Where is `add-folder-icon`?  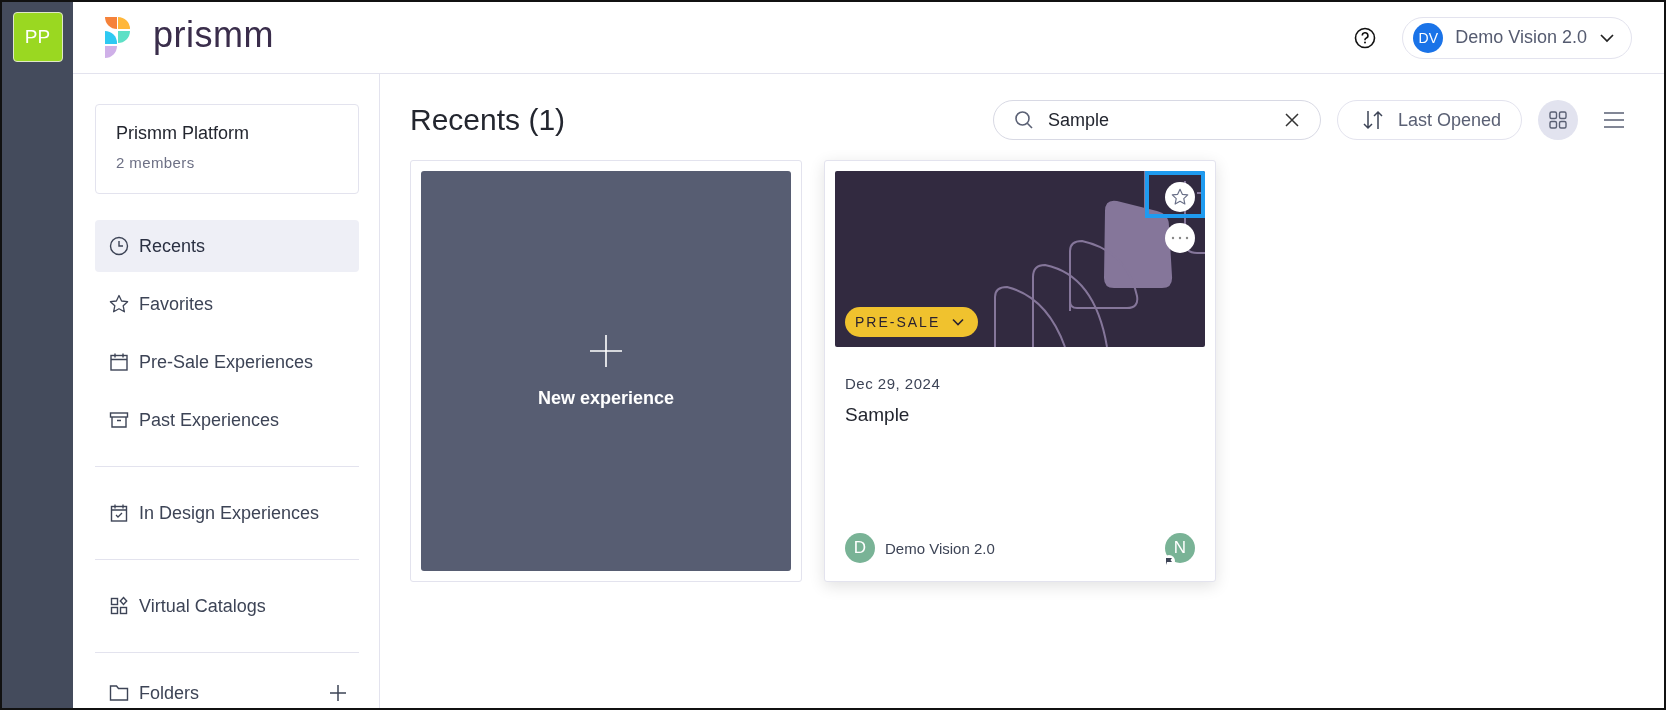 add-folder-icon is located at coordinates (338, 693).